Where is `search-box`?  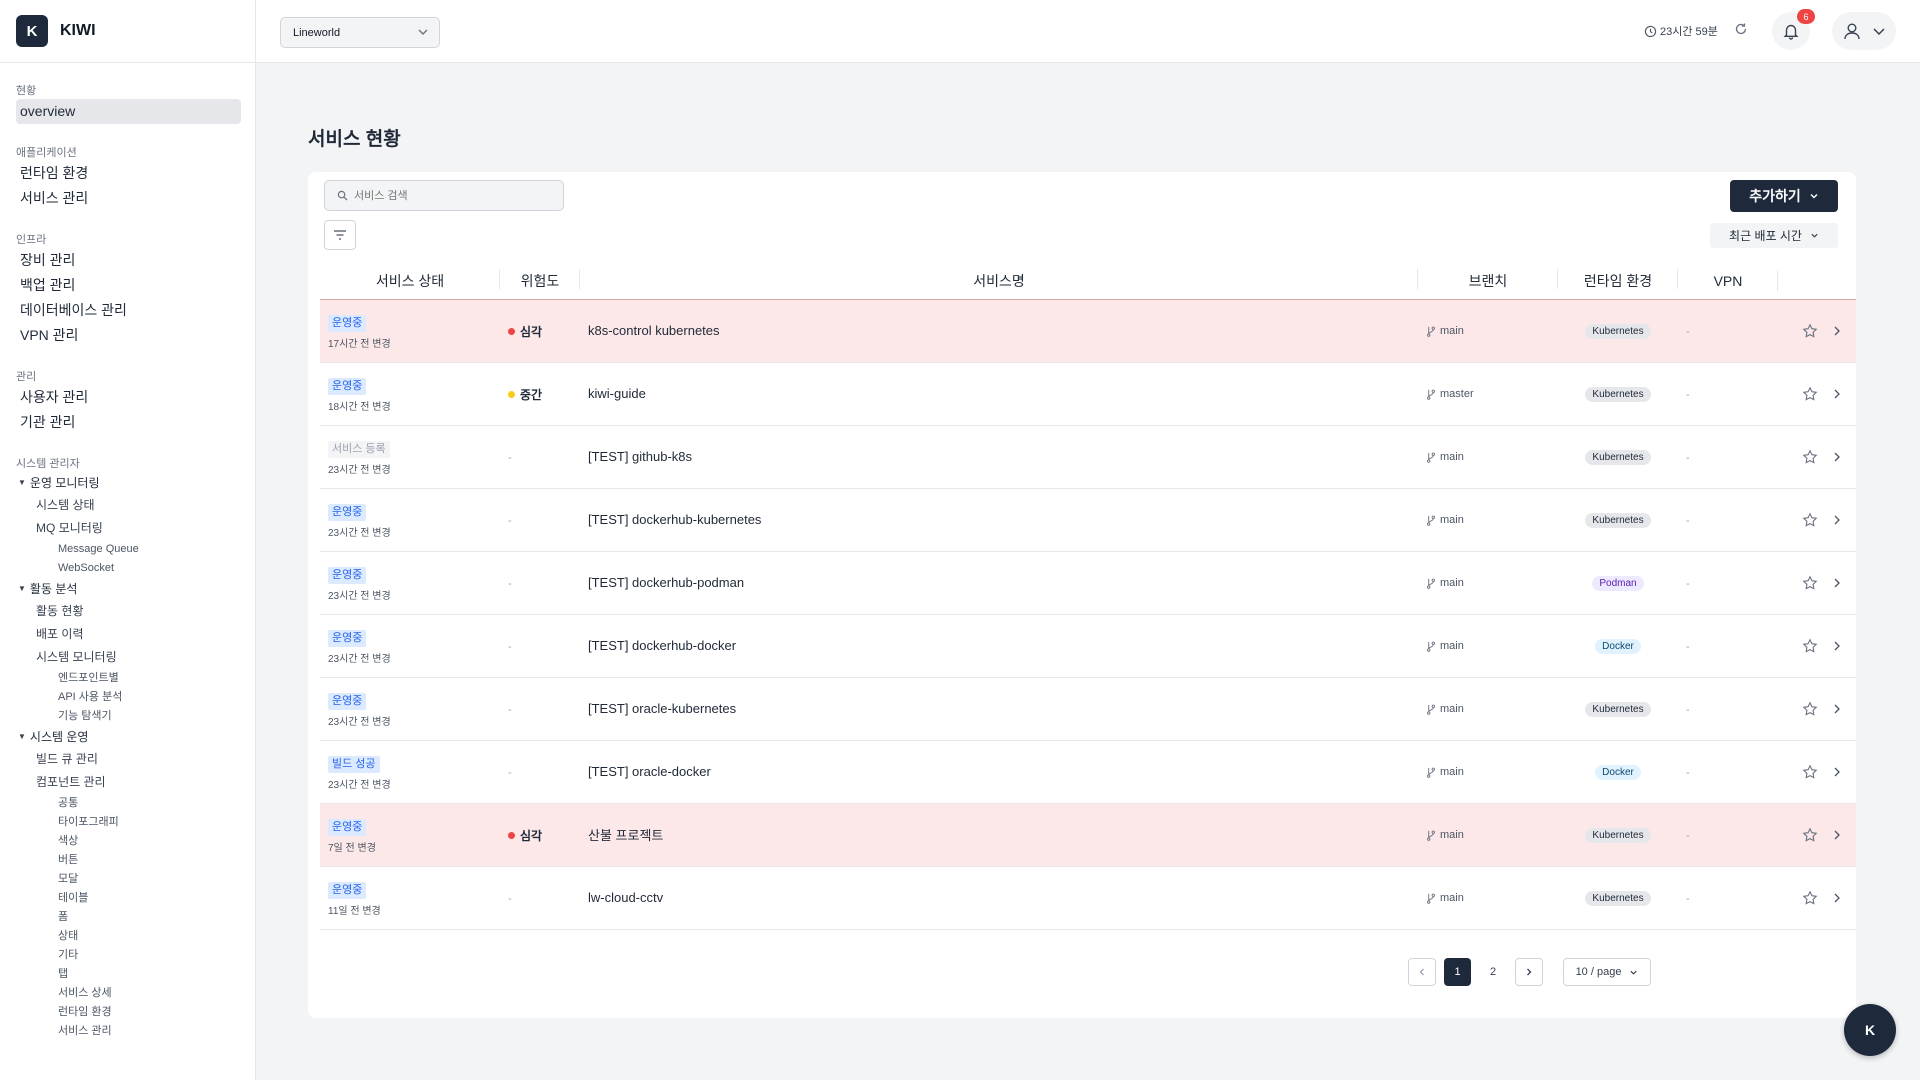
search-box is located at coordinates (444, 195).